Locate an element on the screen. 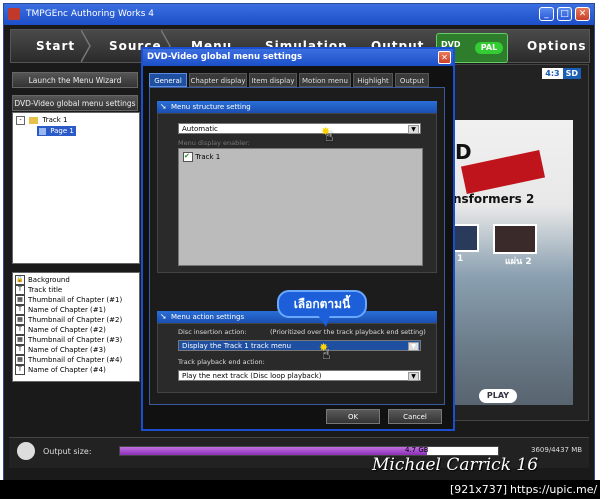  disc-insertion-label: Disc insertion action: is located at coordinates (212, 332).